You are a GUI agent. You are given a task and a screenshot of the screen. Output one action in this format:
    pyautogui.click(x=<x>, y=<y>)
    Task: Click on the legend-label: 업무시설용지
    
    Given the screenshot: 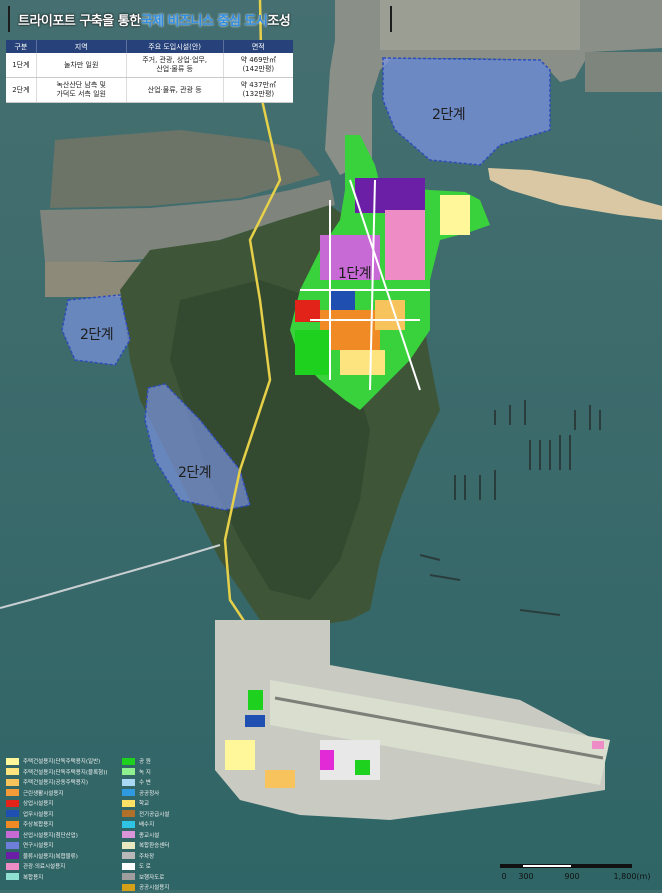 What is the action you would take?
    pyautogui.click(x=38, y=814)
    